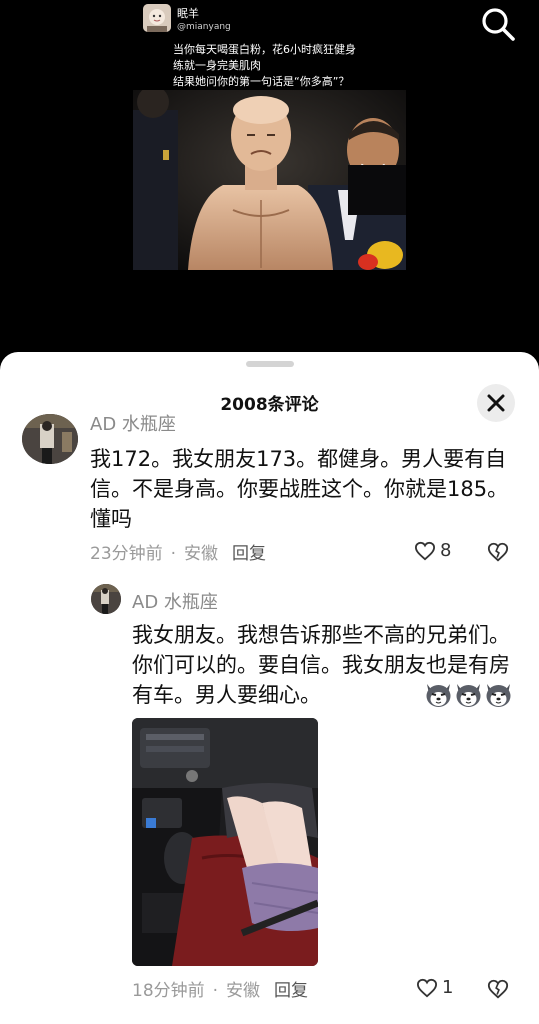 Image resolution: width=539 pixels, height=1024 pixels. I want to click on search-icon, so click(498, 24).